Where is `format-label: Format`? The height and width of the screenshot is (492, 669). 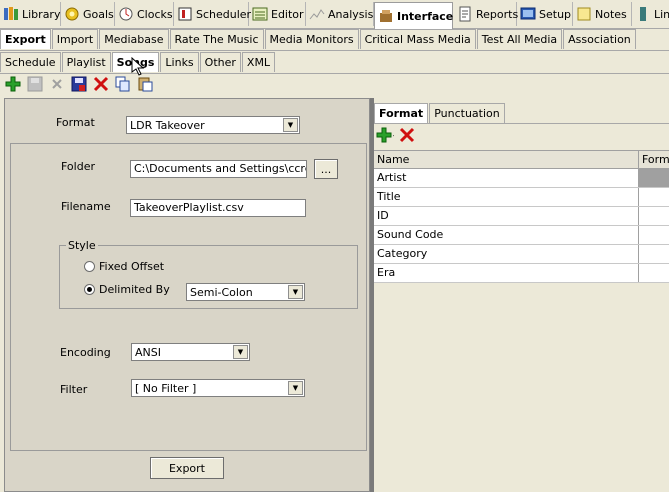 format-label: Format is located at coordinates (75, 122).